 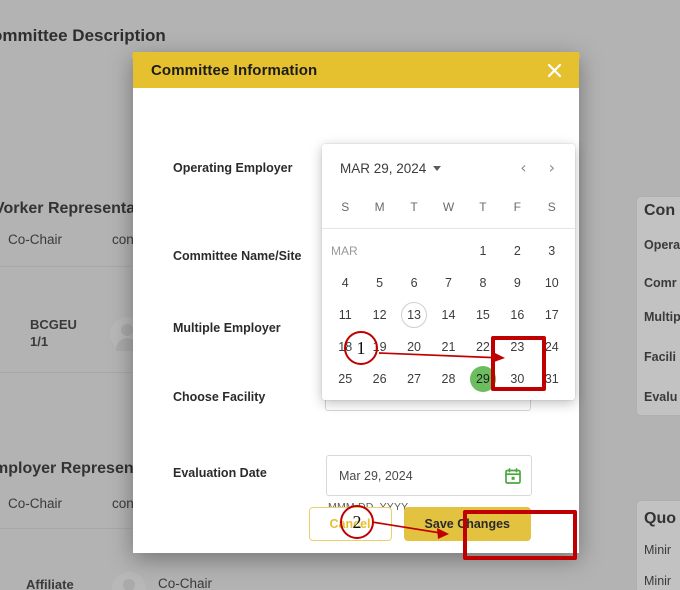 I want to click on calendar-day-label: 14, so click(x=448, y=315).